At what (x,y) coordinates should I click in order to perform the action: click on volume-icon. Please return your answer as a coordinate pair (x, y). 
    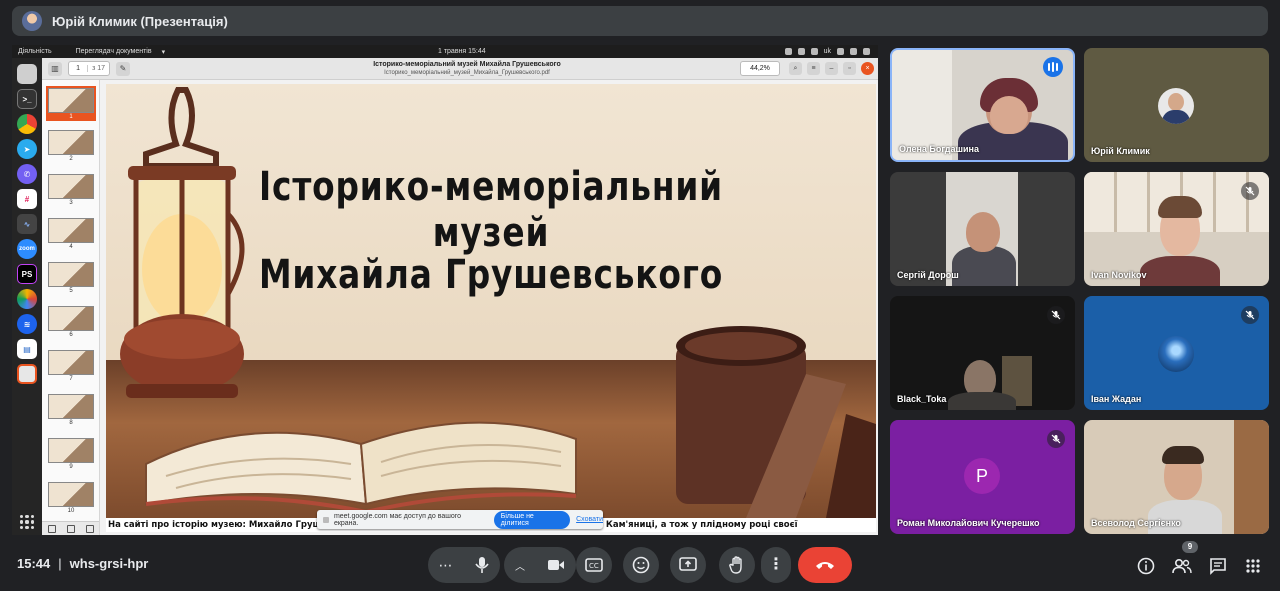
    Looking at the image, I should click on (853, 51).